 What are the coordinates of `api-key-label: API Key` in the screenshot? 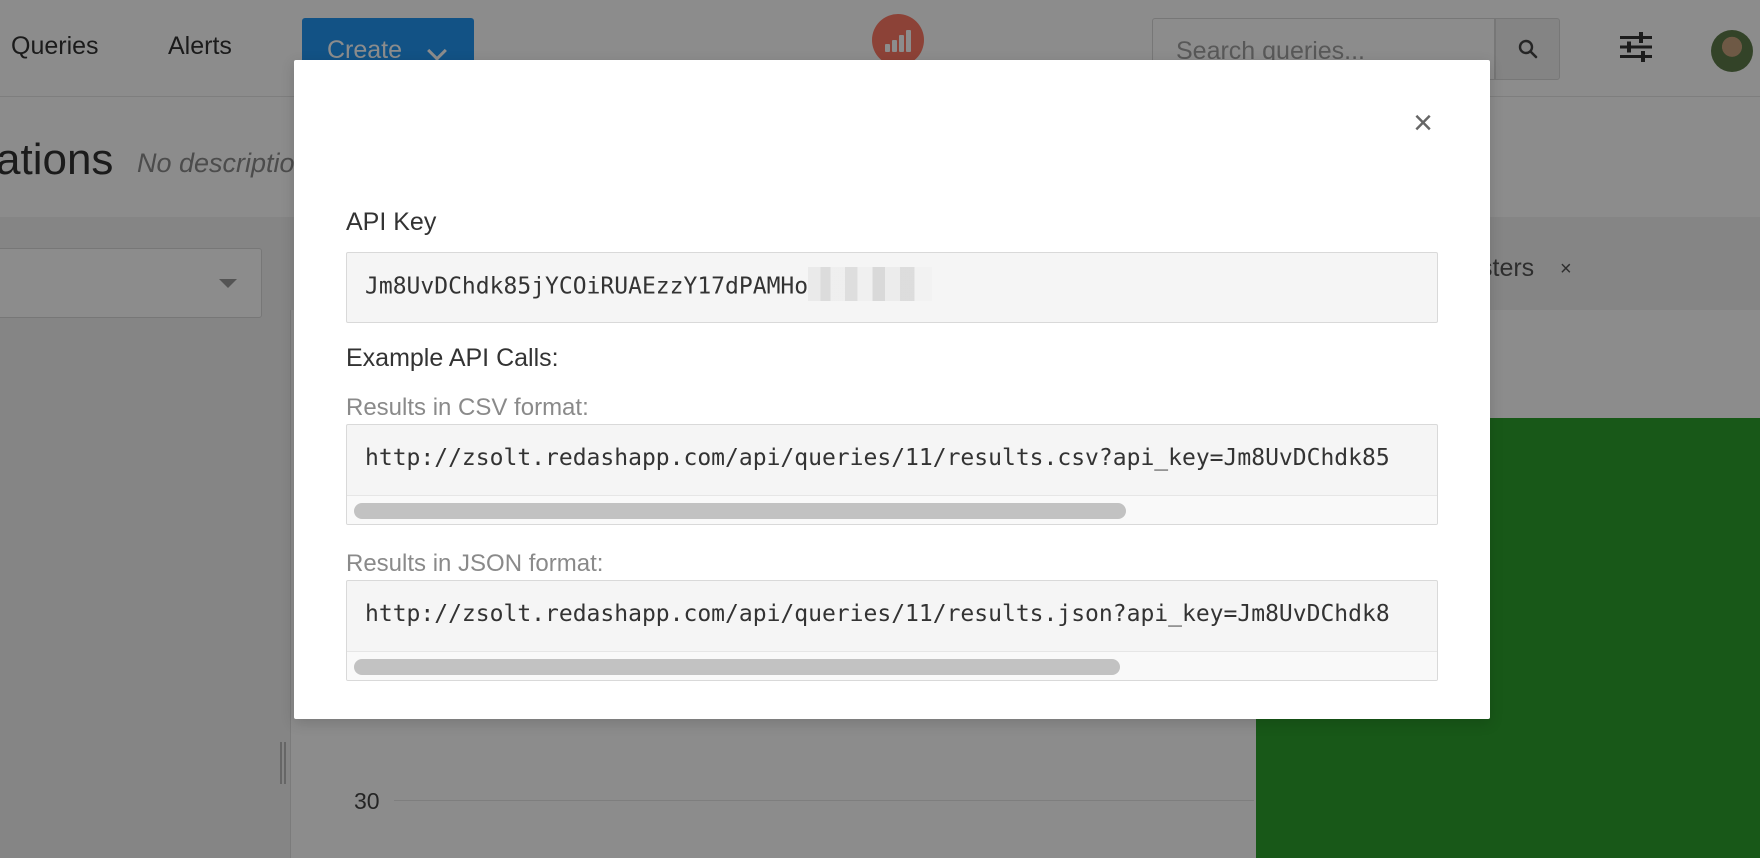 It's located at (391, 222).